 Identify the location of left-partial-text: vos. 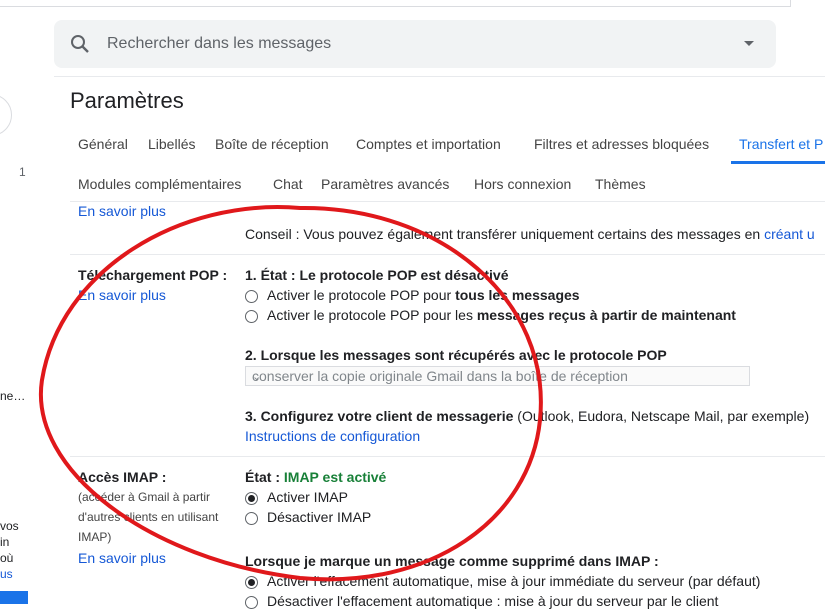
(9, 526).